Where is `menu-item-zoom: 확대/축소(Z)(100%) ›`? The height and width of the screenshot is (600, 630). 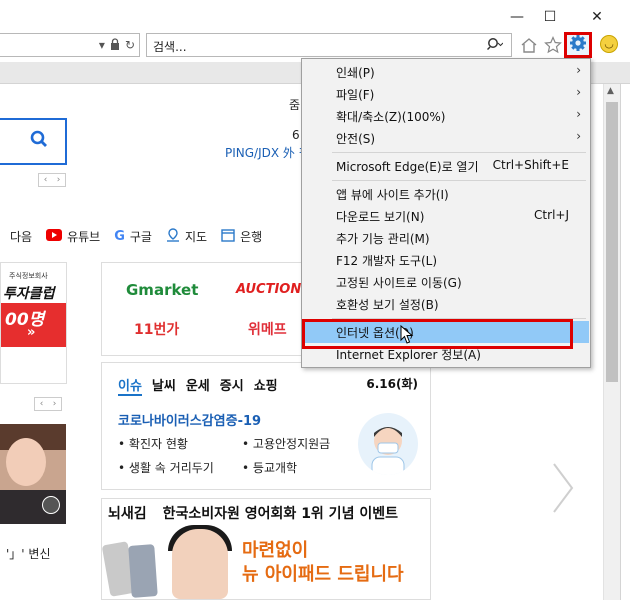
menu-item-zoom: 확대/축소(Z)(100%) › is located at coordinates (446, 116).